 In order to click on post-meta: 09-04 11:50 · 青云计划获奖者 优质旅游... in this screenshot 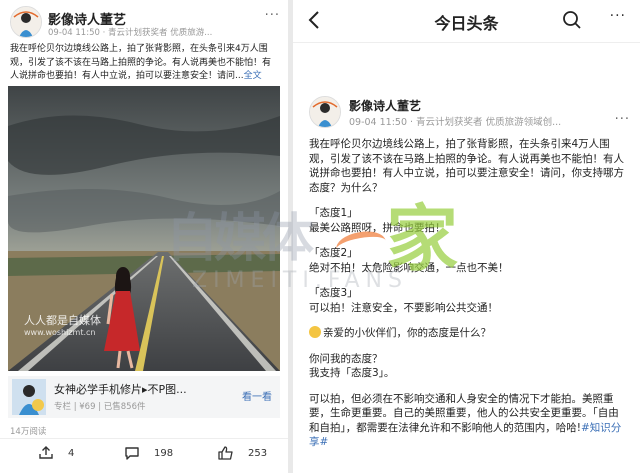, I will do `click(130, 33)`.